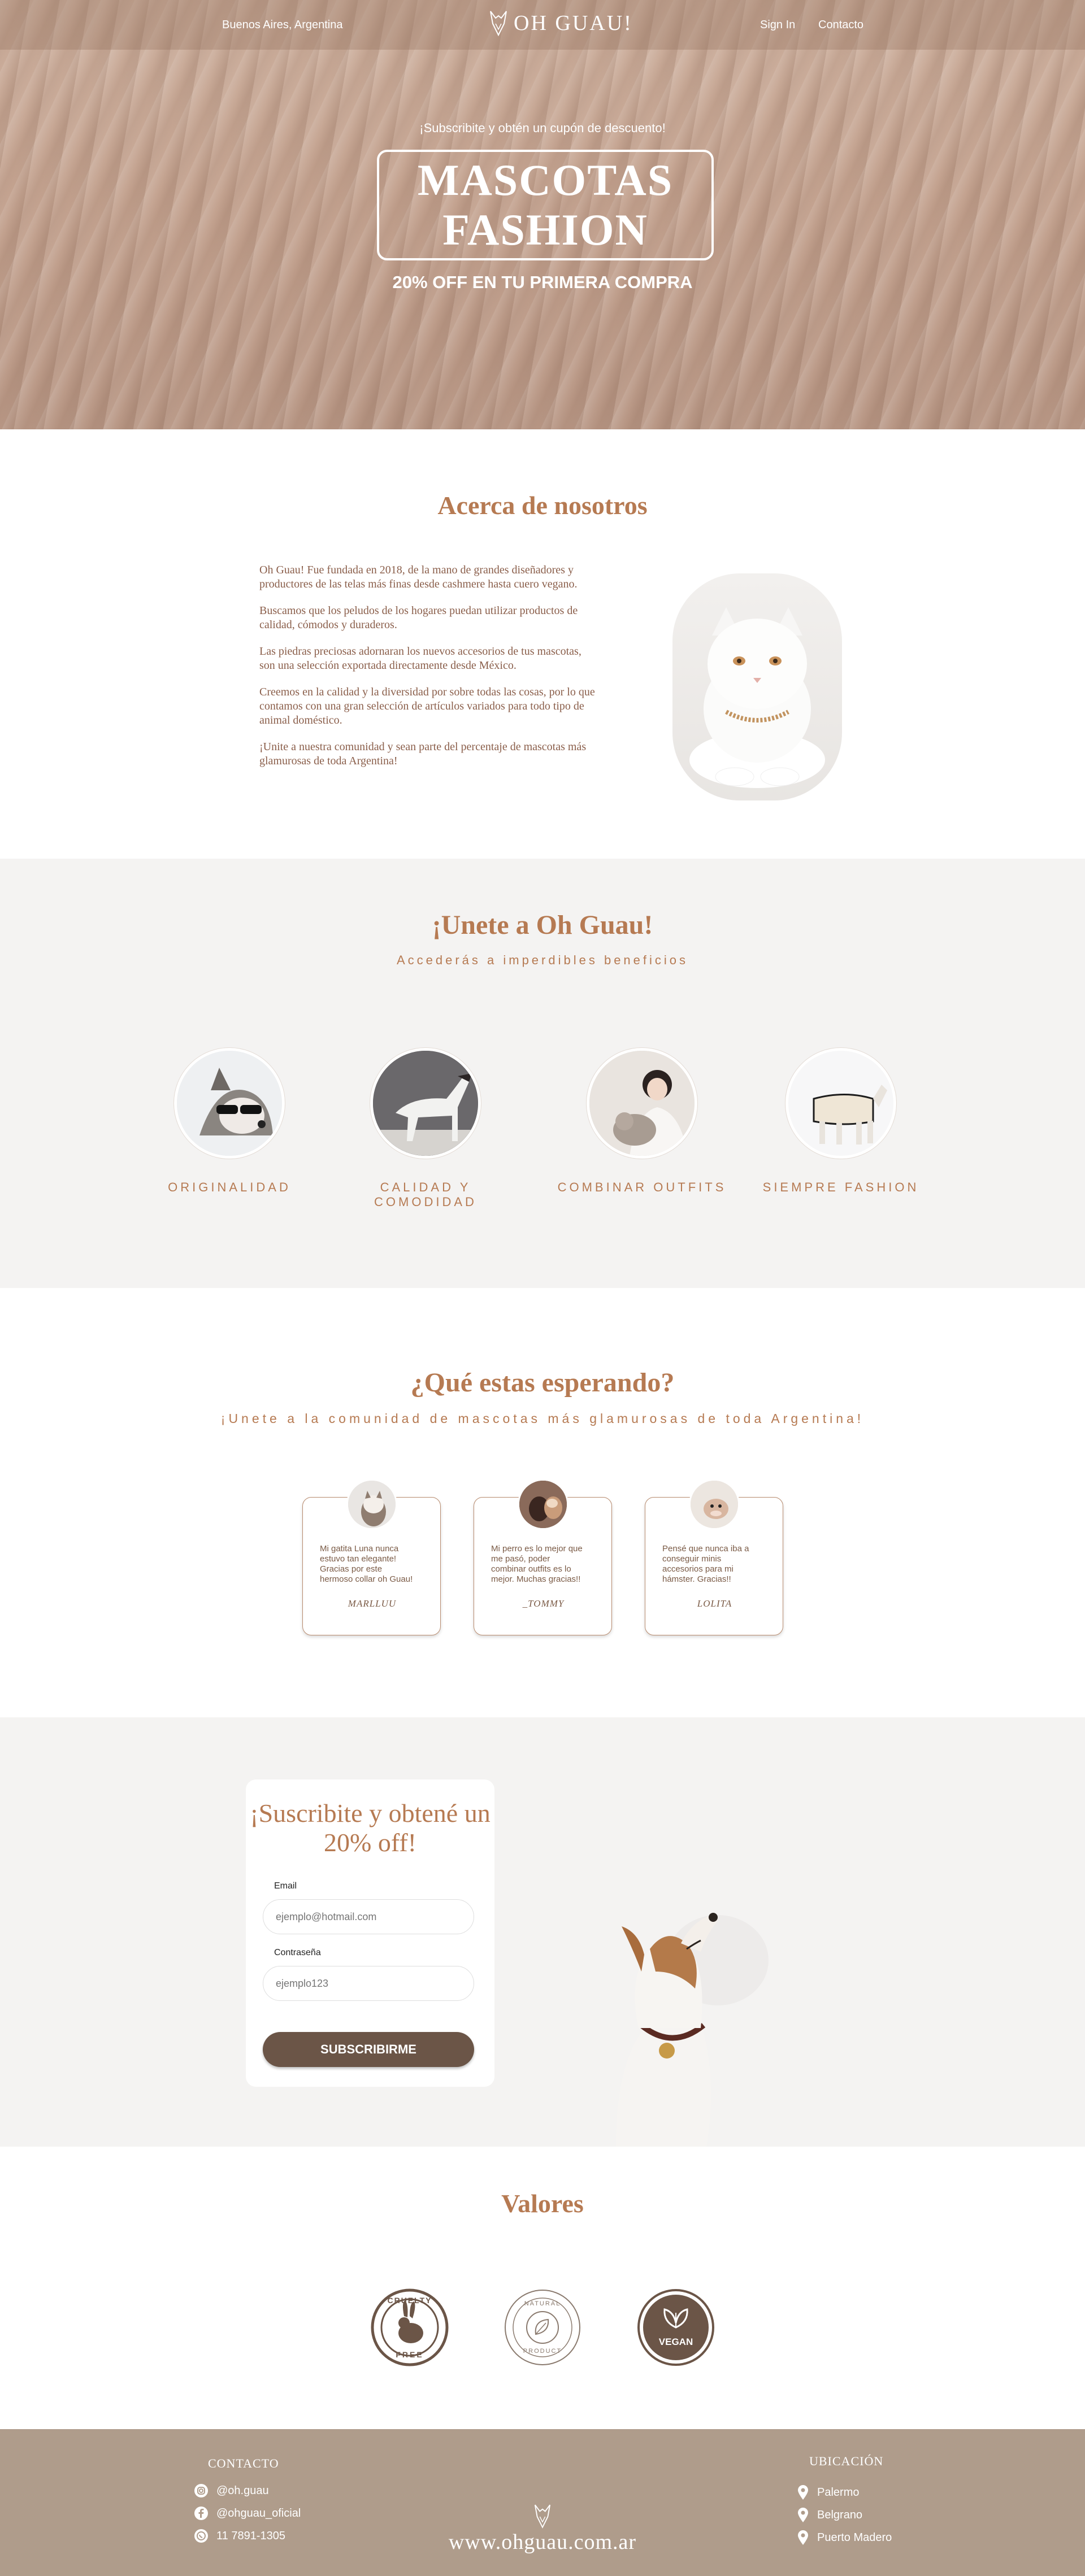  What do you see at coordinates (542, 2542) in the screenshot?
I see `website-url: www.ohguau.com.ar` at bounding box center [542, 2542].